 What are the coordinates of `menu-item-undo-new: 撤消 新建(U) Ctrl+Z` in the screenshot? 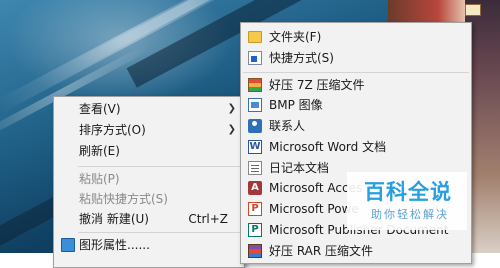 It's located at (149, 219).